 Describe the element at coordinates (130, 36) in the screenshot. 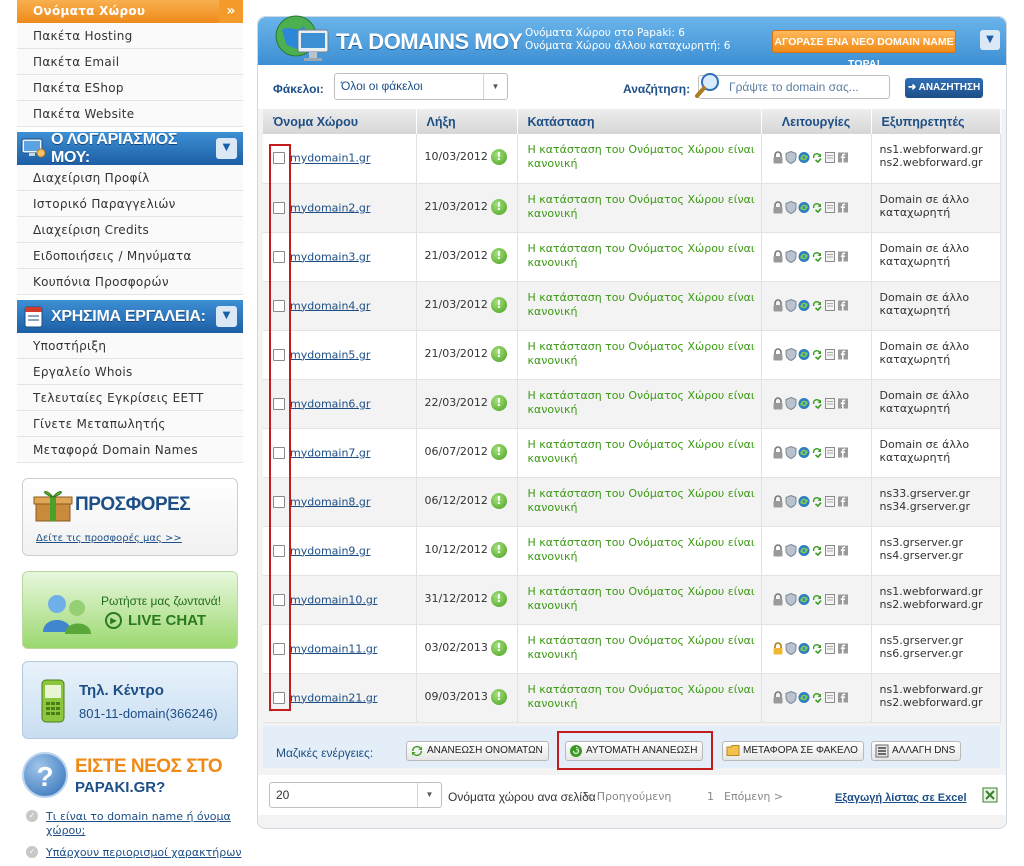

I see `sidebar-item-hosting: Πακέτα Hosting` at that location.